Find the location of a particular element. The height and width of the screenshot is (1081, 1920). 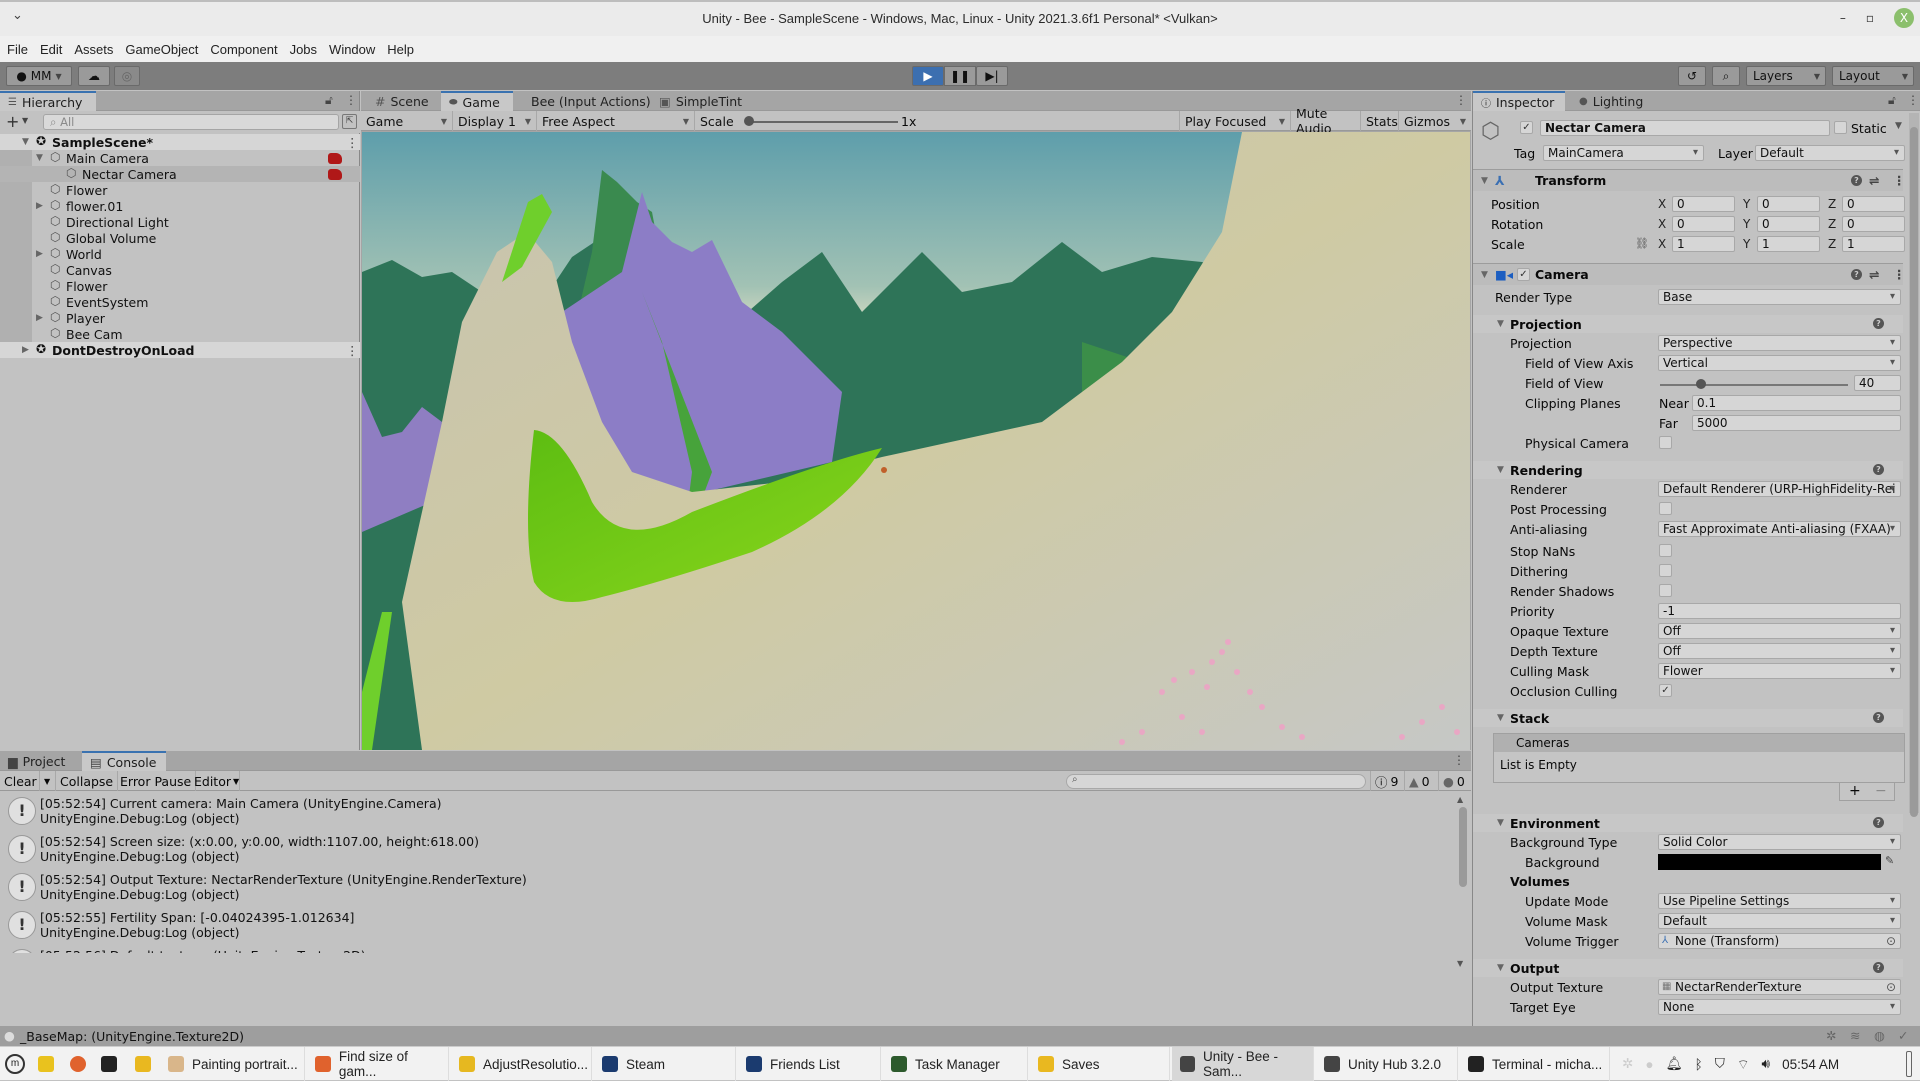

clock: 05:54 AM is located at coordinates (1810, 1064).